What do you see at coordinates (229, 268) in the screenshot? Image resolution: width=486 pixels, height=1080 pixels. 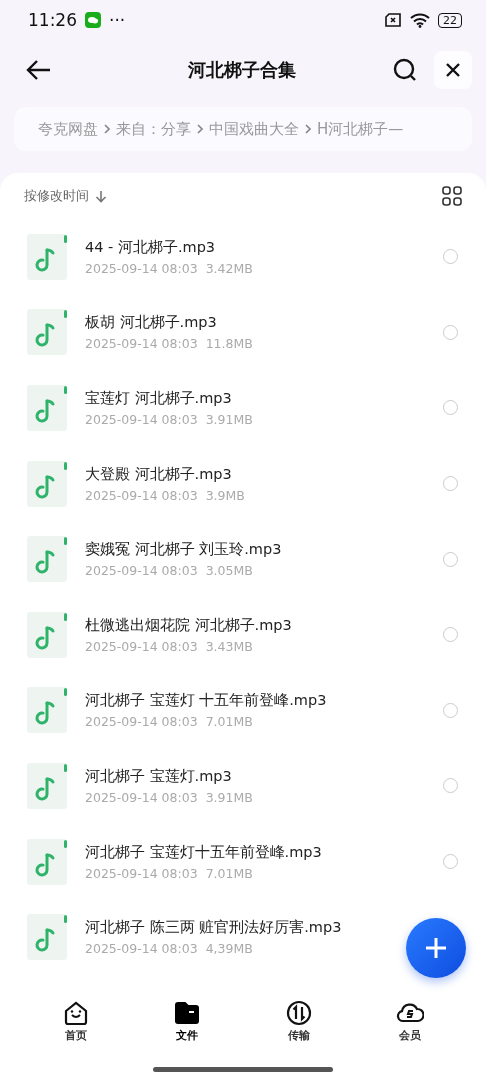 I see `file-size: 3.42MB` at bounding box center [229, 268].